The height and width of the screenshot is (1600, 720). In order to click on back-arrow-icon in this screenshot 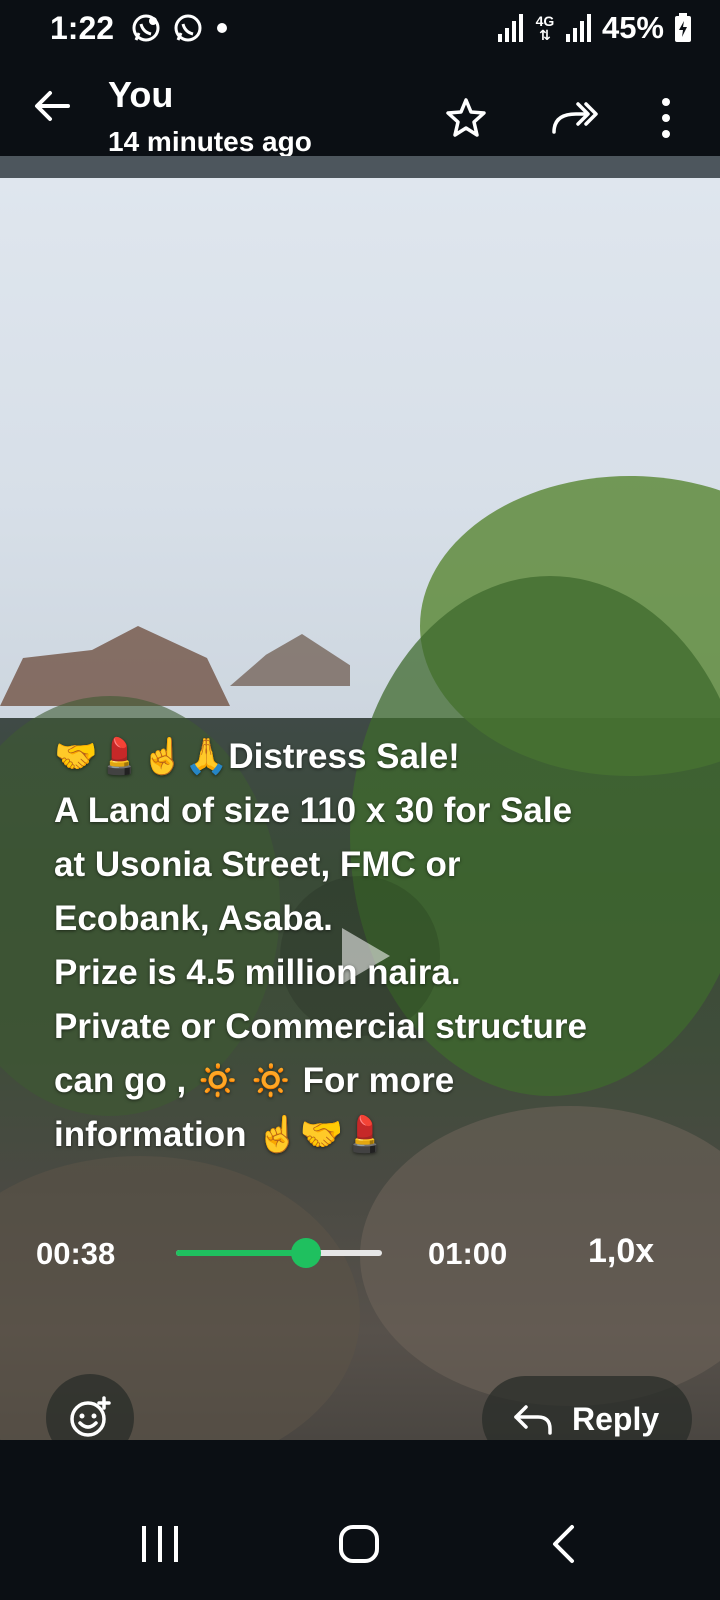, I will do `click(52, 106)`.